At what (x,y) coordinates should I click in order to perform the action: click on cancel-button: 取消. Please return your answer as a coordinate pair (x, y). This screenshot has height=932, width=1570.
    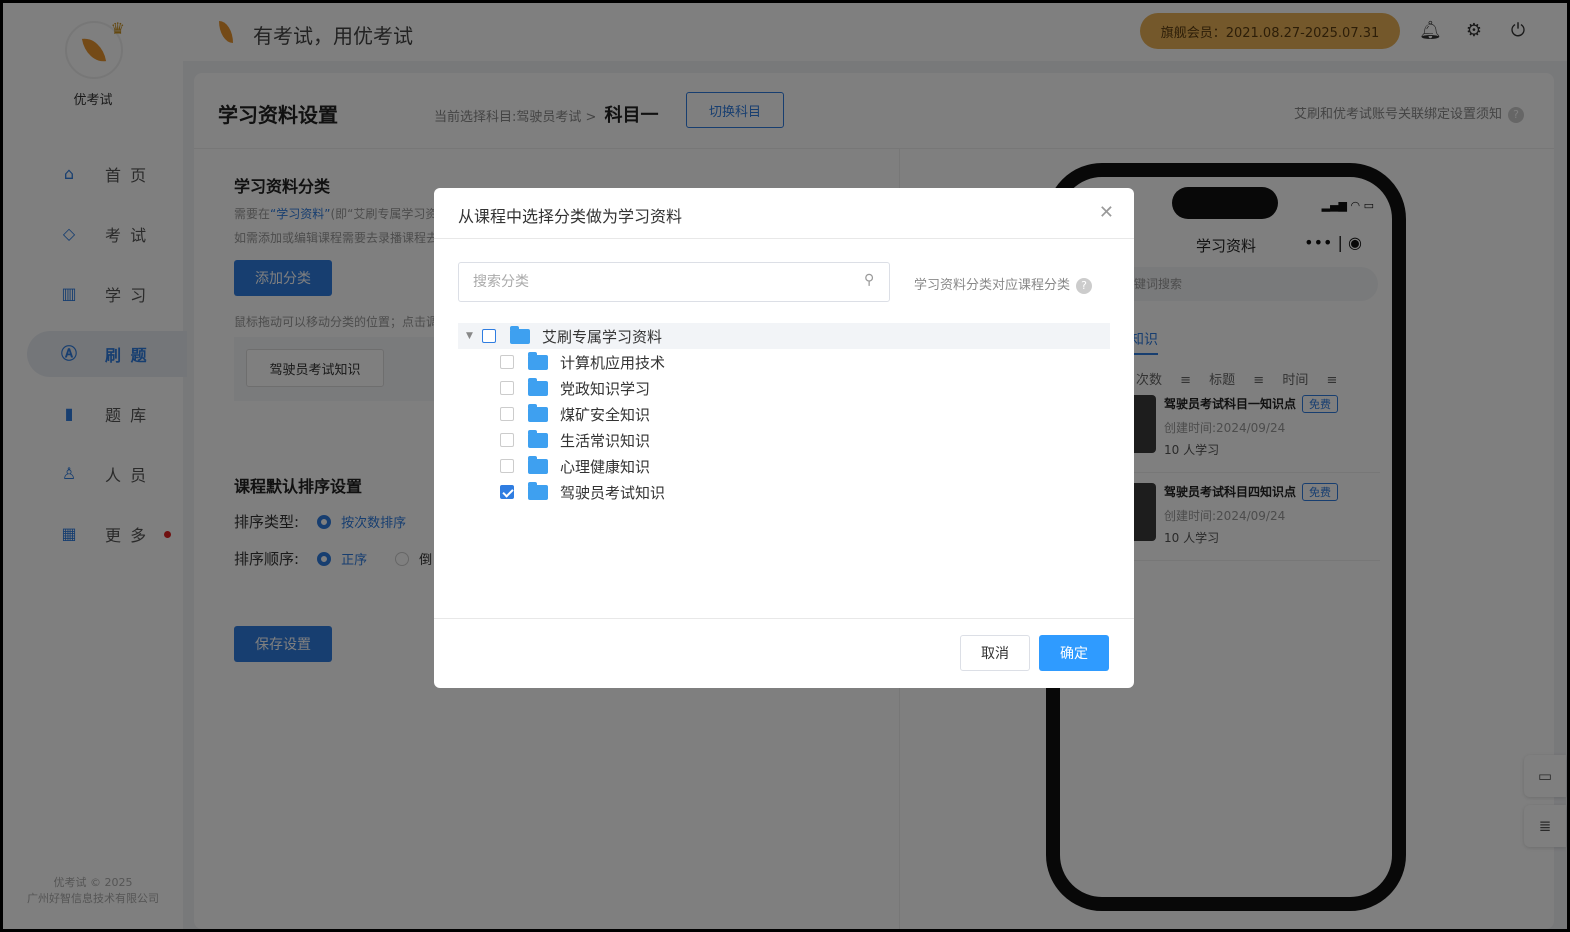
    Looking at the image, I should click on (995, 653).